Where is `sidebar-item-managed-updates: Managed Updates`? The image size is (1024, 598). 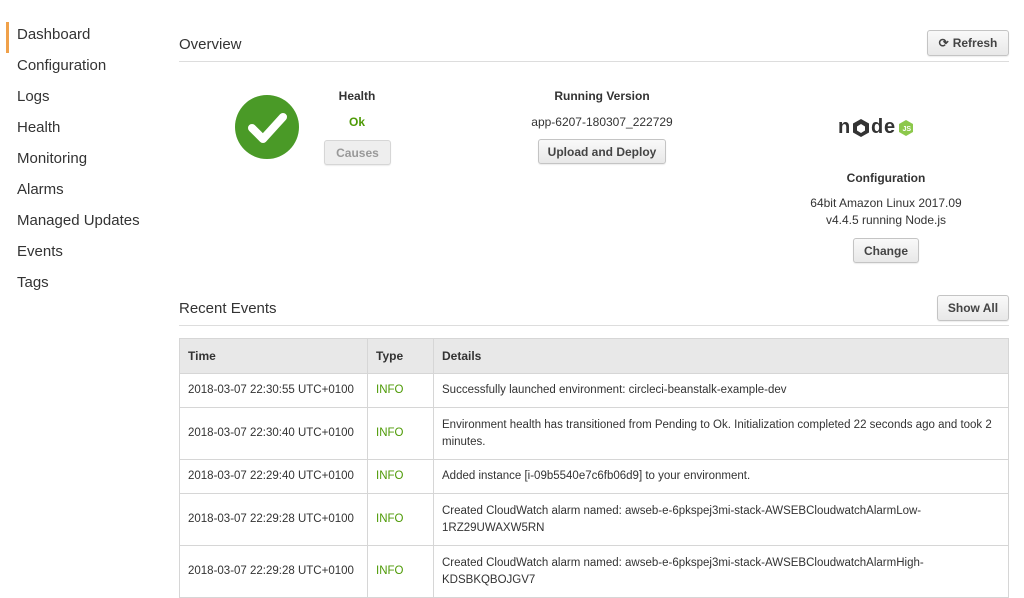 sidebar-item-managed-updates: Managed Updates is located at coordinates (83, 223).